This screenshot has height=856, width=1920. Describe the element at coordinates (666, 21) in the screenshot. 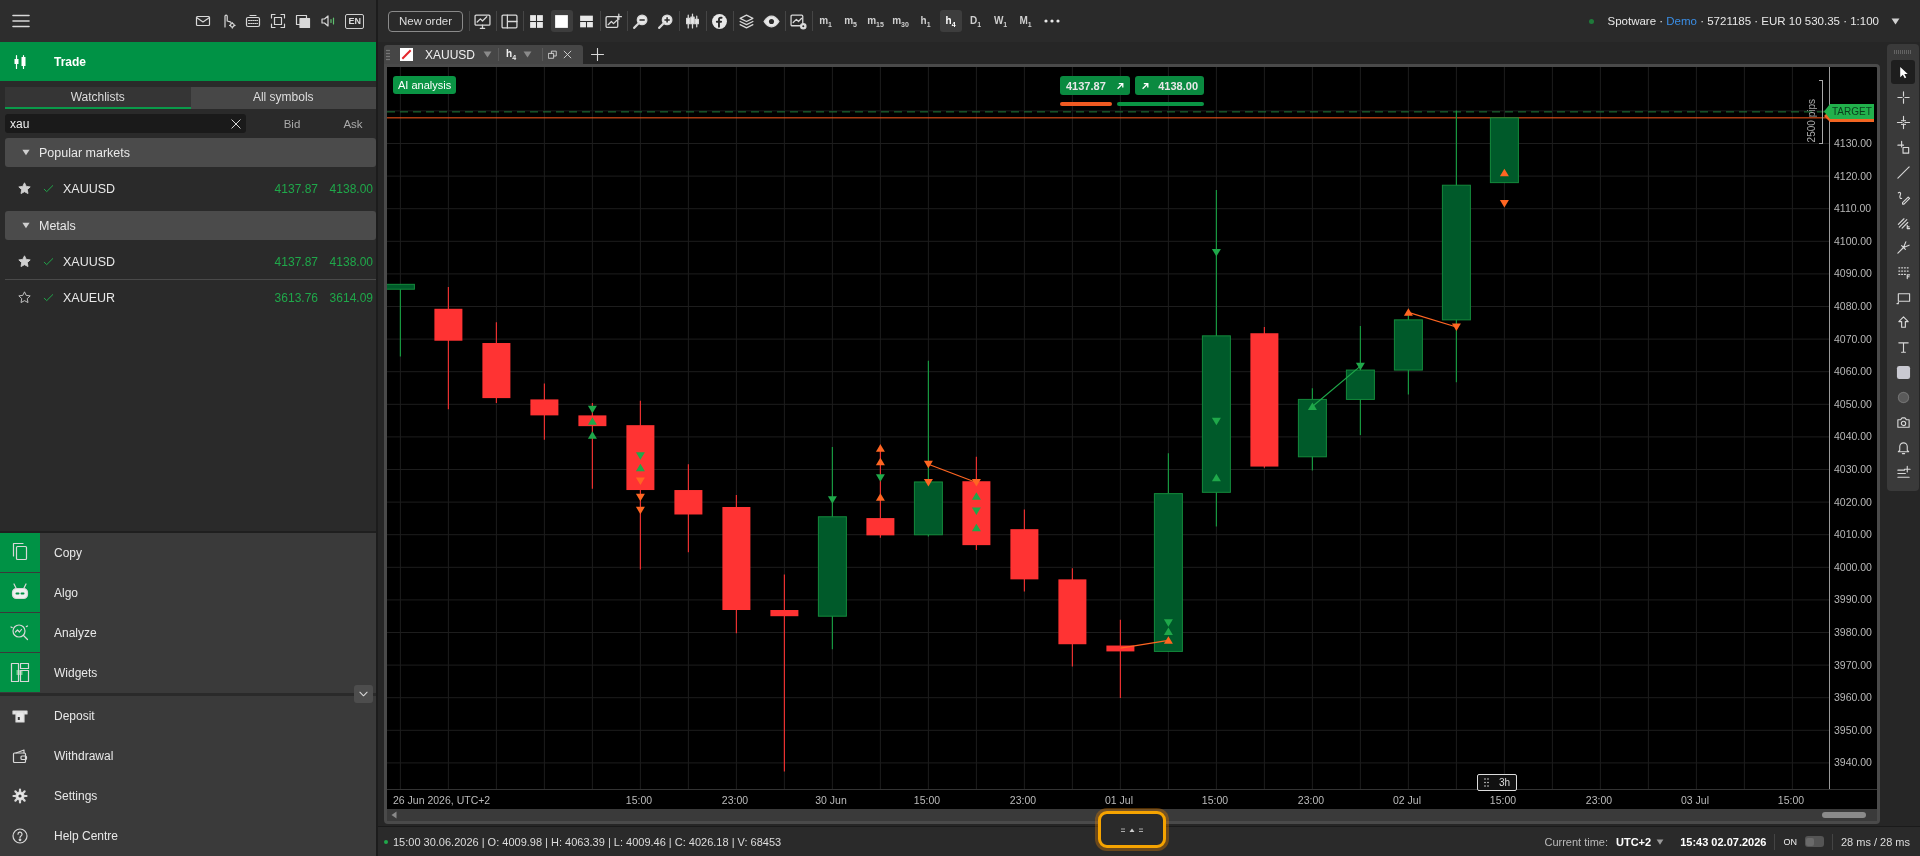

I see `zoom-in-icon` at that location.